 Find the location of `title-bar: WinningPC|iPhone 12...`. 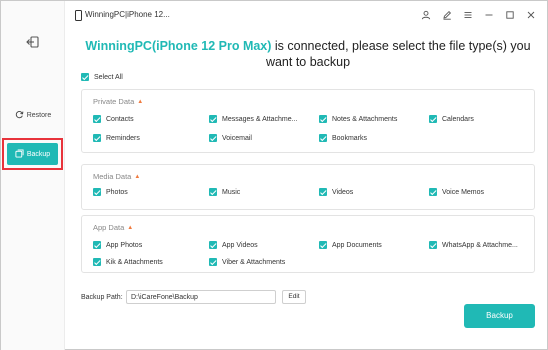

title-bar: WinningPC|iPhone 12... is located at coordinates (306, 15).